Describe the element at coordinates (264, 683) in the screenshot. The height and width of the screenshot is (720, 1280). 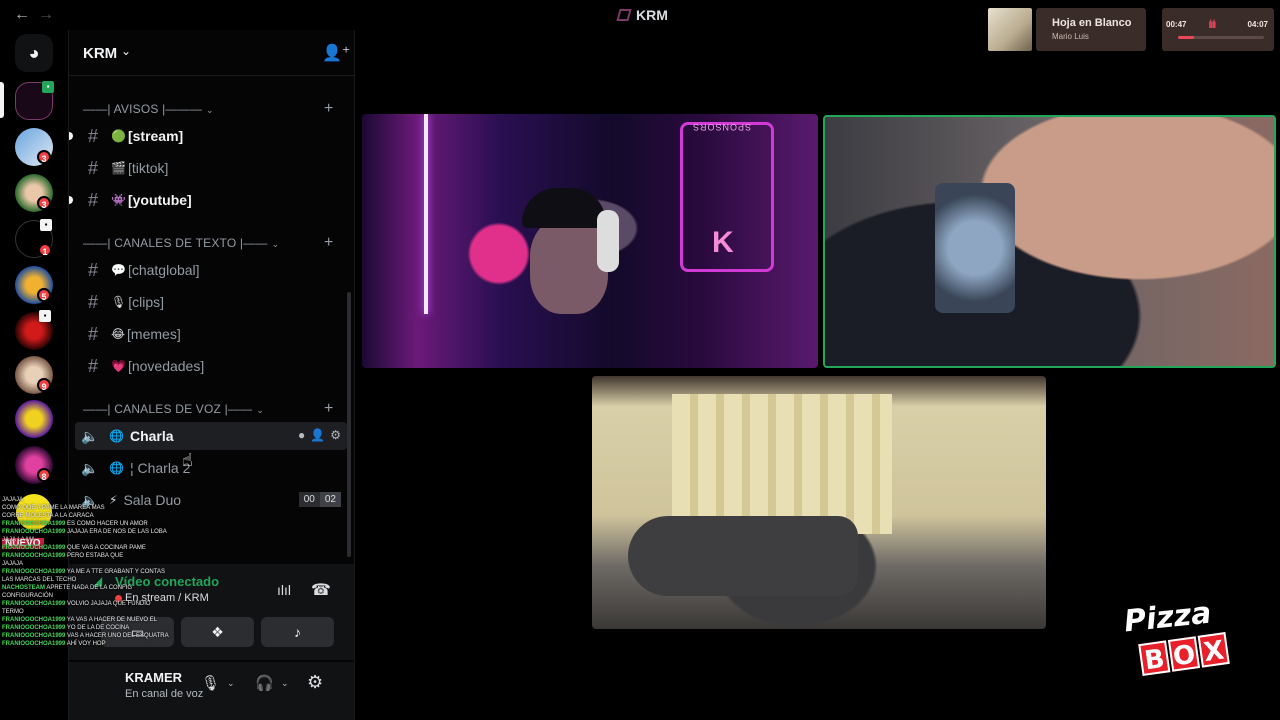
I see `headset-icon: 🎧` at that location.